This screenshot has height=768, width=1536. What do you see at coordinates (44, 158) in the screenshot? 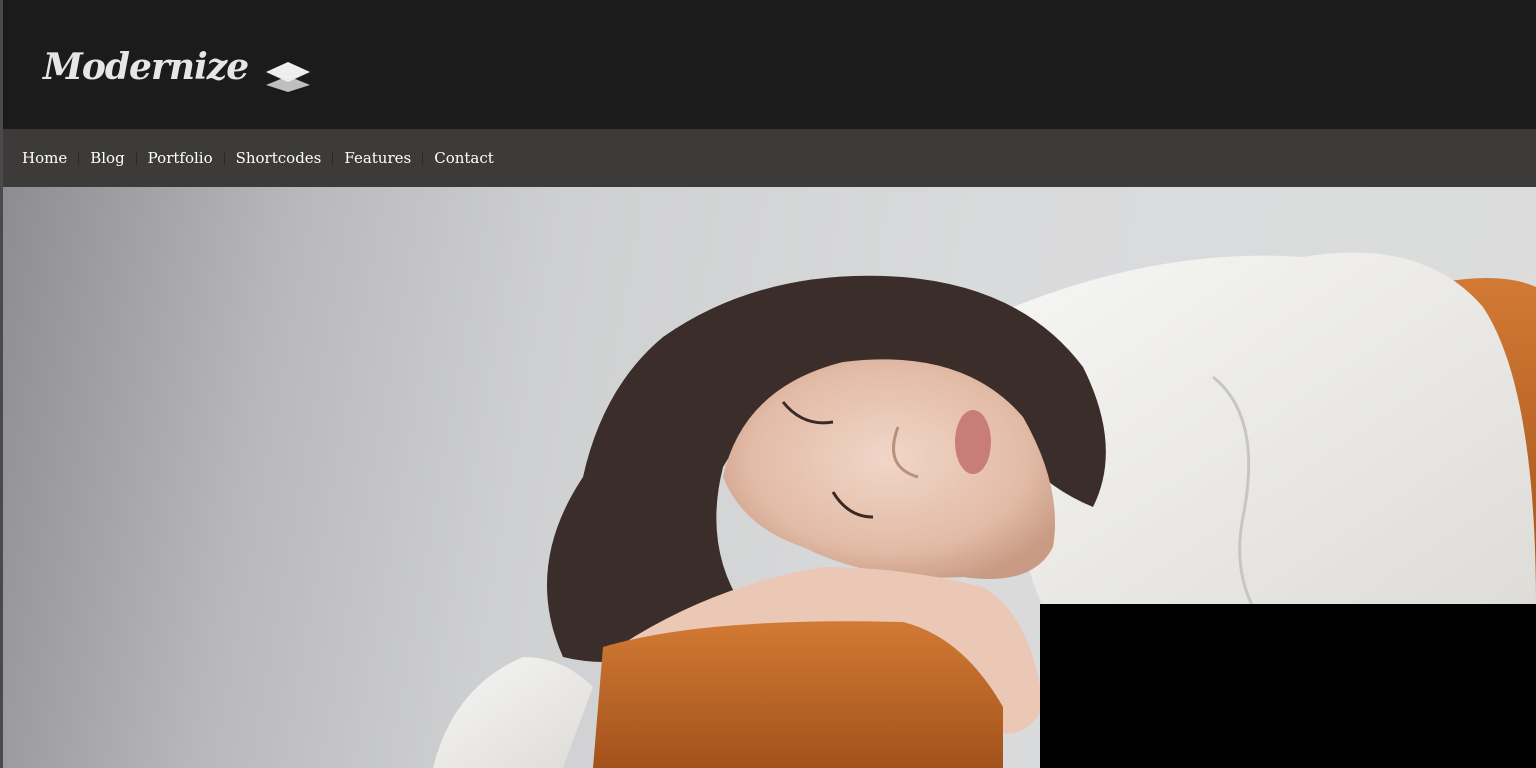
I see `nav-item-home: Home` at bounding box center [44, 158].